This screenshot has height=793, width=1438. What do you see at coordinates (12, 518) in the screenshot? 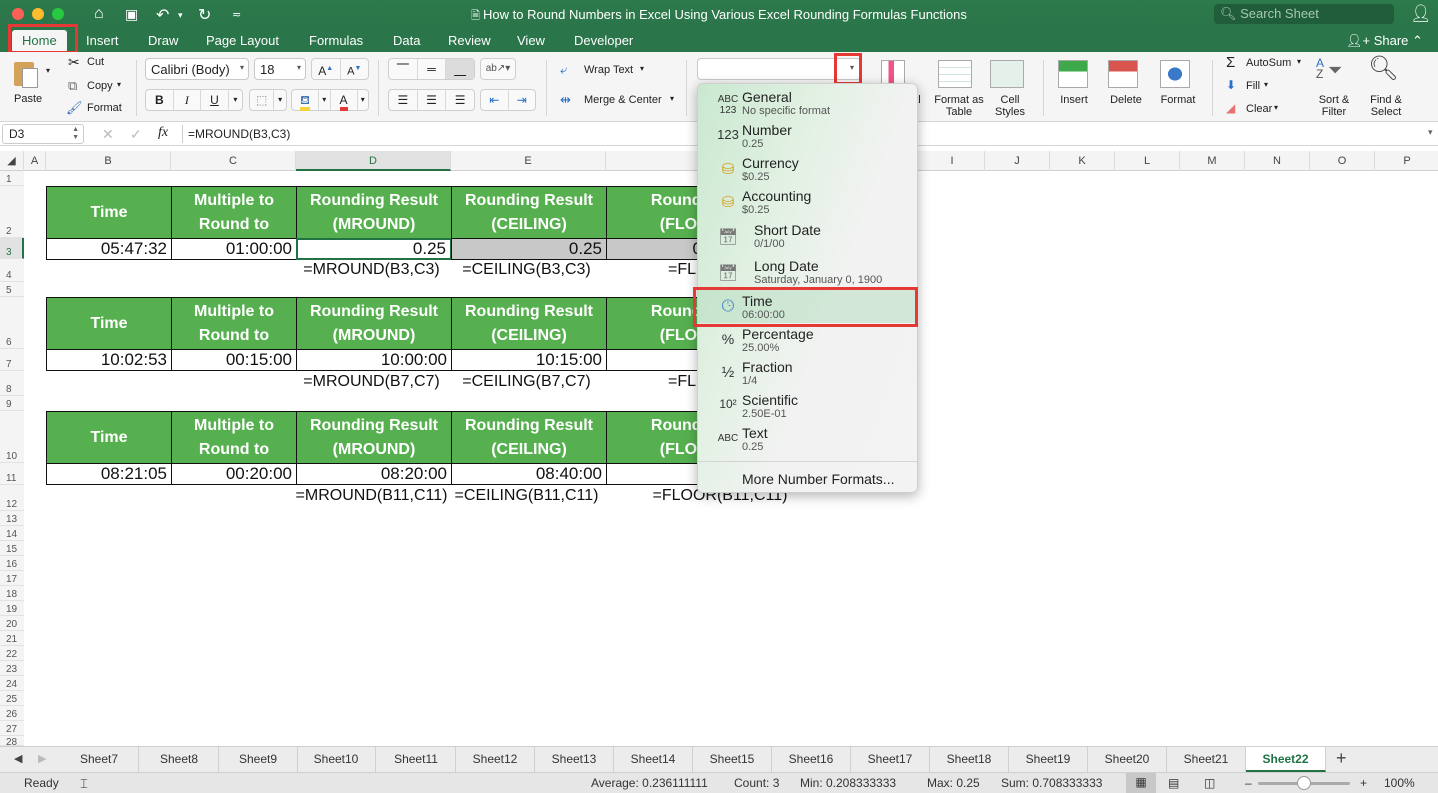
I see `row-header-13: 13` at bounding box center [12, 518].